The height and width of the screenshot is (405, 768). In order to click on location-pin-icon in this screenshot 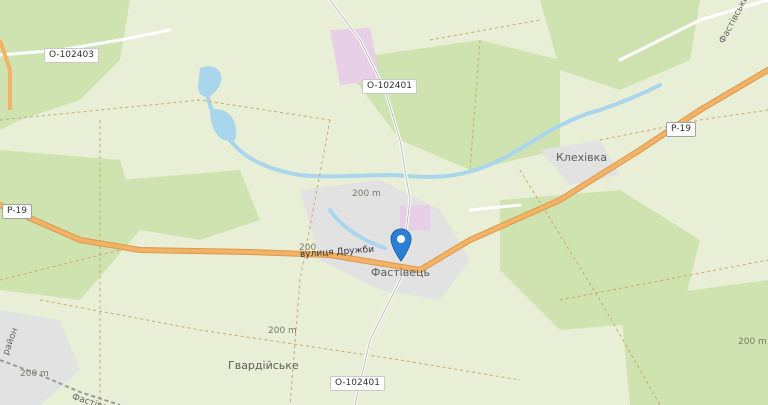, I will do `click(401, 245)`.